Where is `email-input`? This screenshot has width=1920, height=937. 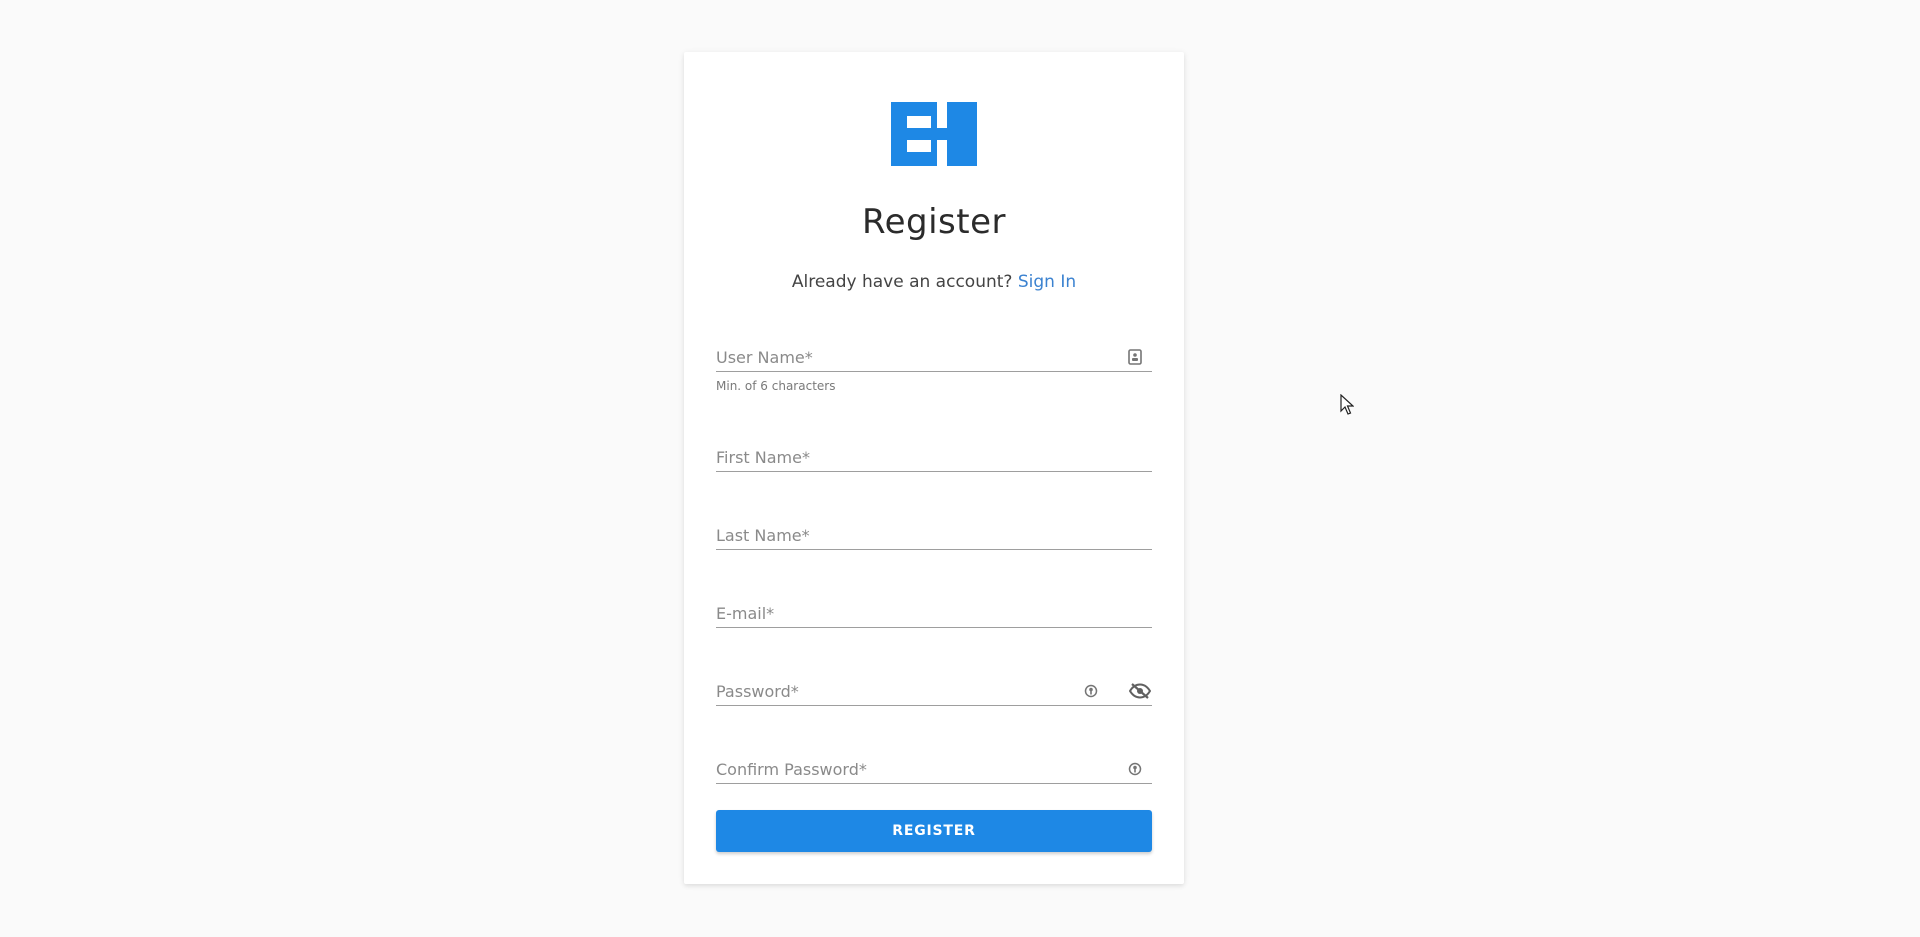 email-input is located at coordinates (934, 612).